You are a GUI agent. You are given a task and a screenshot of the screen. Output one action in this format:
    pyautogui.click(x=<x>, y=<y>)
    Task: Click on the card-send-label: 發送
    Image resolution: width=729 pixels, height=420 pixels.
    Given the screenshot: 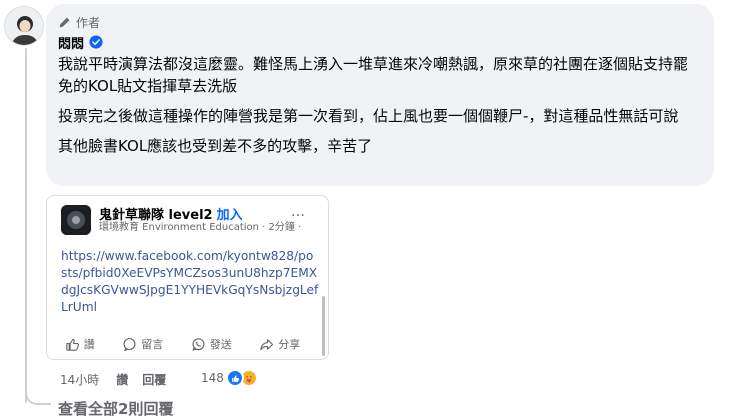 What is the action you would take?
    pyautogui.click(x=220, y=344)
    